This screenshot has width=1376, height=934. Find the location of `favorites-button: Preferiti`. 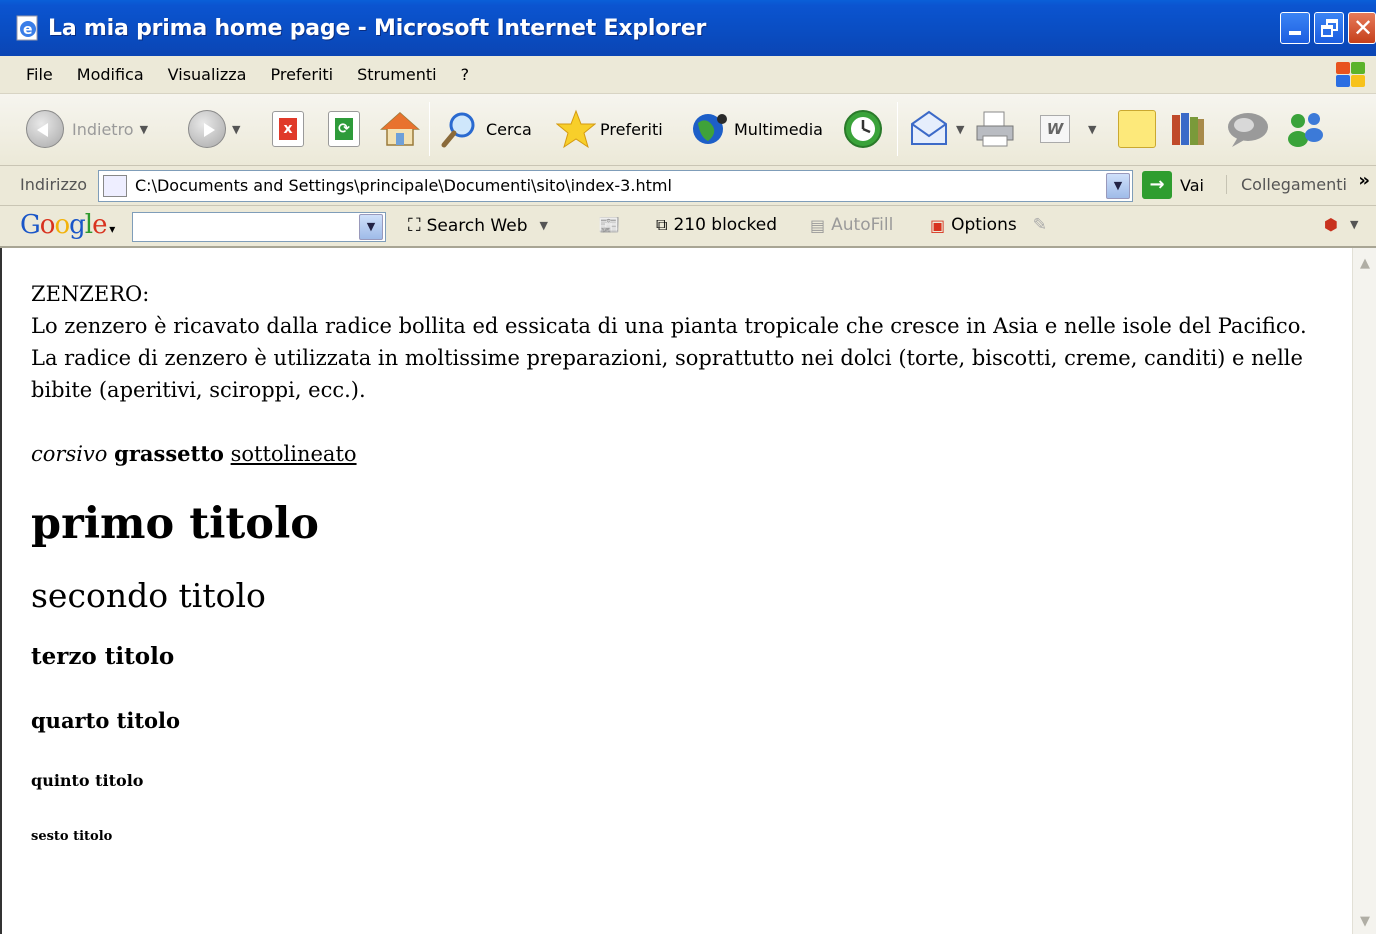

favorites-button: Preferiti is located at coordinates (609, 129).